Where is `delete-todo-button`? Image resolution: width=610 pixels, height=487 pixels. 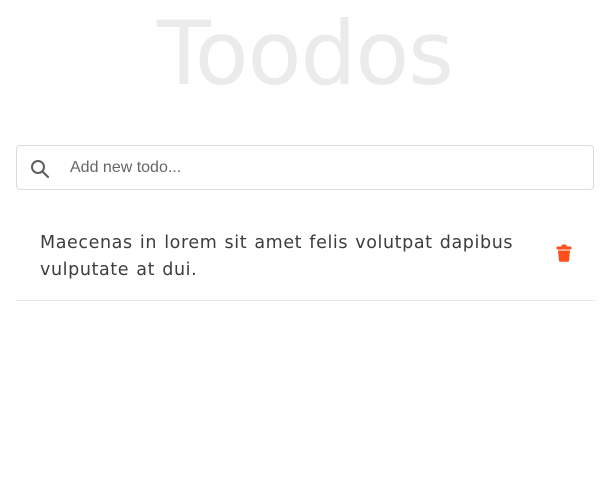
delete-todo-button is located at coordinates (564, 253).